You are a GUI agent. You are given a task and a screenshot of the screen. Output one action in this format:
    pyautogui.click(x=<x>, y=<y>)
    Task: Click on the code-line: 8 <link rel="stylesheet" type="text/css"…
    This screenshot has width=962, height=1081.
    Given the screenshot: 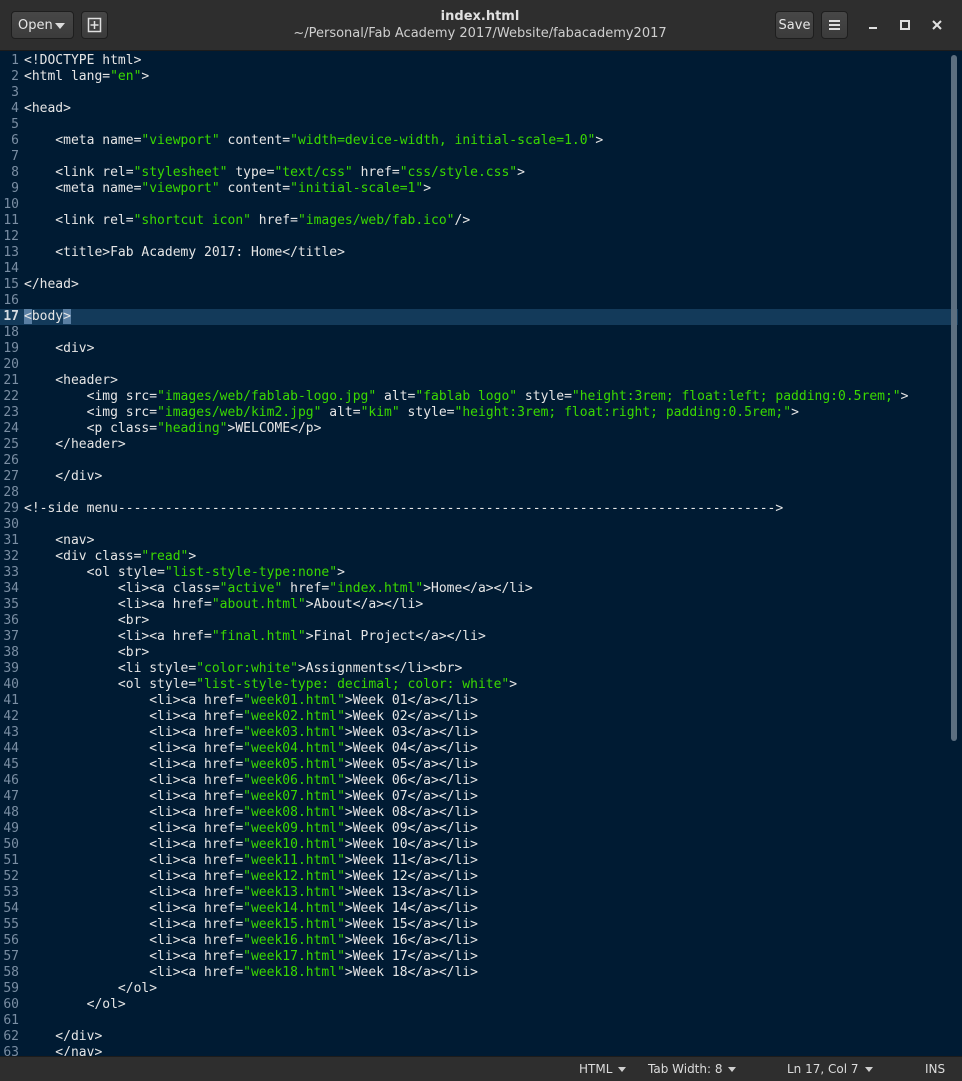 What is the action you would take?
    pyautogui.click(x=479, y=173)
    